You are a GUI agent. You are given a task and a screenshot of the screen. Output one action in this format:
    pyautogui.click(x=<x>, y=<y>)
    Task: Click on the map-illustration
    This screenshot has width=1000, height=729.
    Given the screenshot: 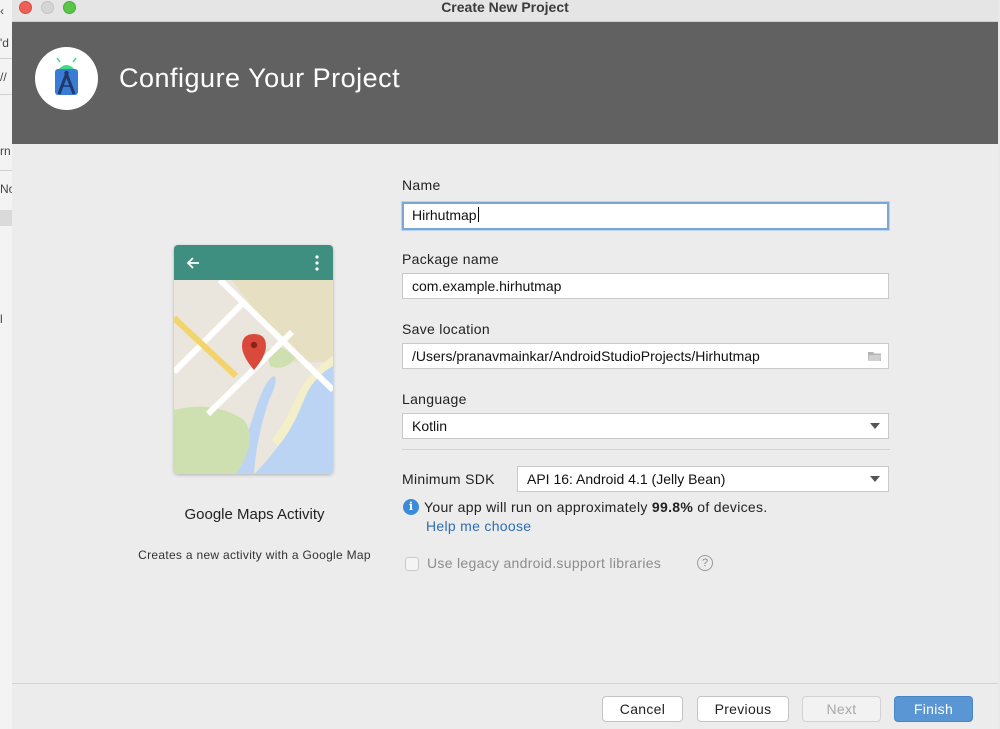 What is the action you would take?
    pyautogui.click(x=253, y=377)
    